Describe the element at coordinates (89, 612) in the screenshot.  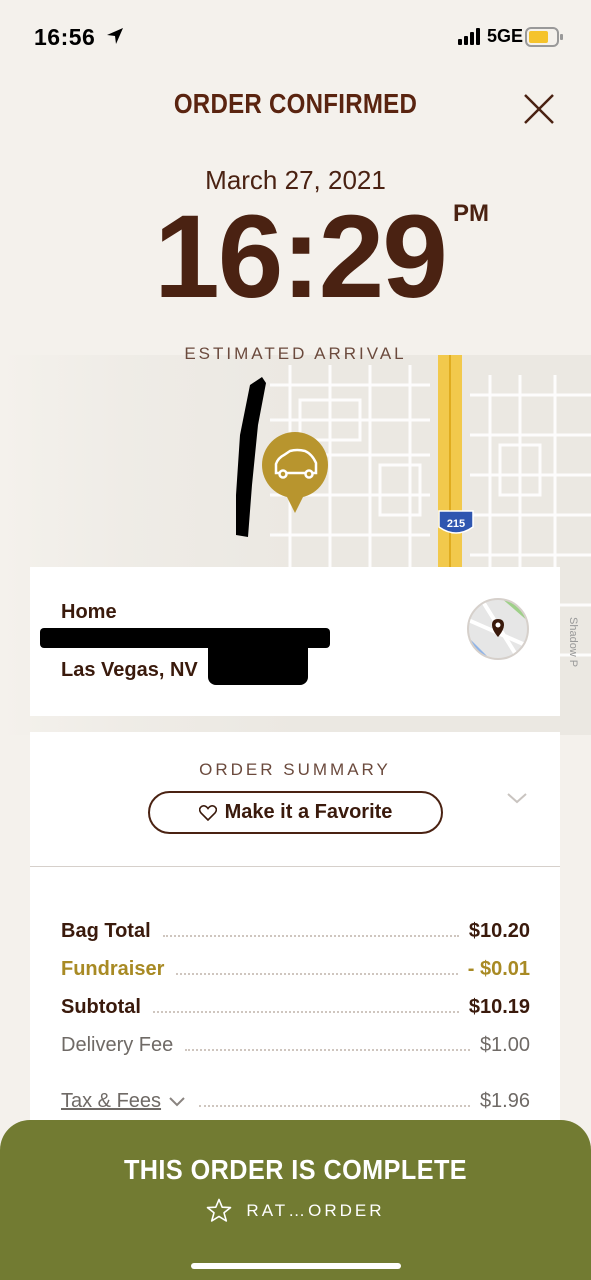
I see `address-label: Home` at that location.